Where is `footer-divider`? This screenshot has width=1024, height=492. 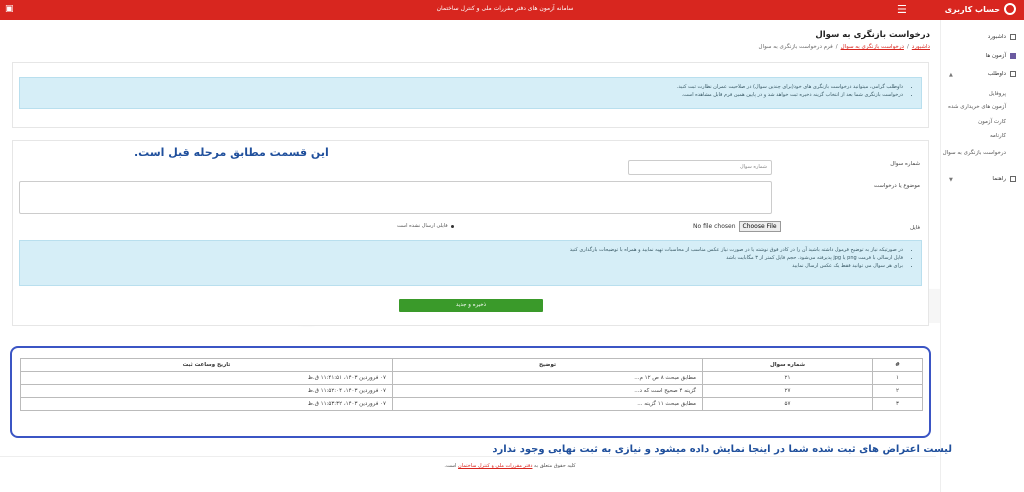
footer-divider is located at coordinates (468, 456).